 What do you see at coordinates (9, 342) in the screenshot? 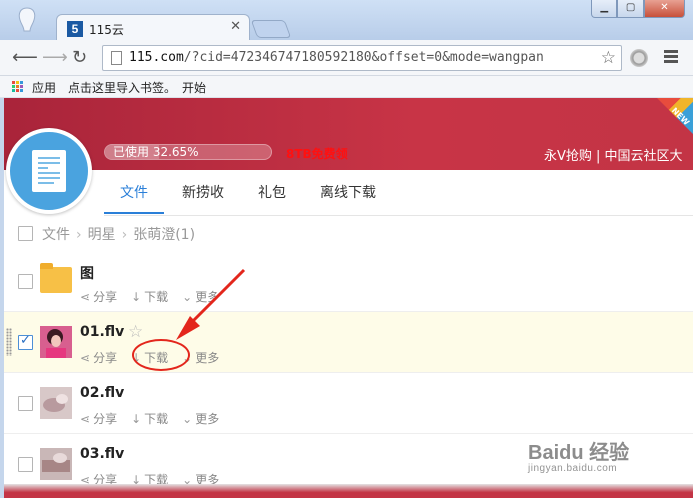
I see `drag-handle` at bounding box center [9, 342].